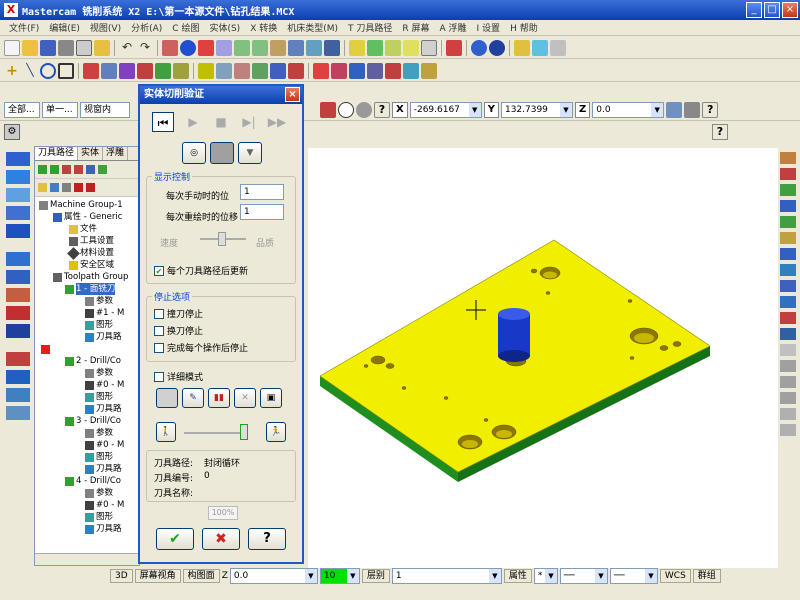  I want to click on pencil-icon, so click(522, 47).